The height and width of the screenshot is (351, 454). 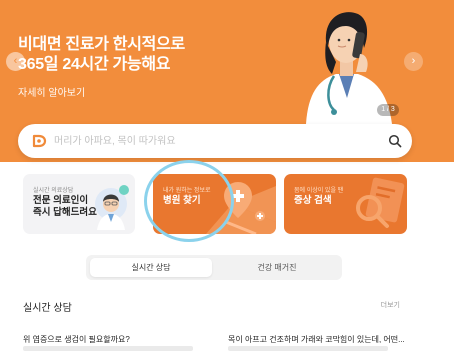 I want to click on content-tabs: 실시간 상담 건강 매거진, so click(x=214, y=267).